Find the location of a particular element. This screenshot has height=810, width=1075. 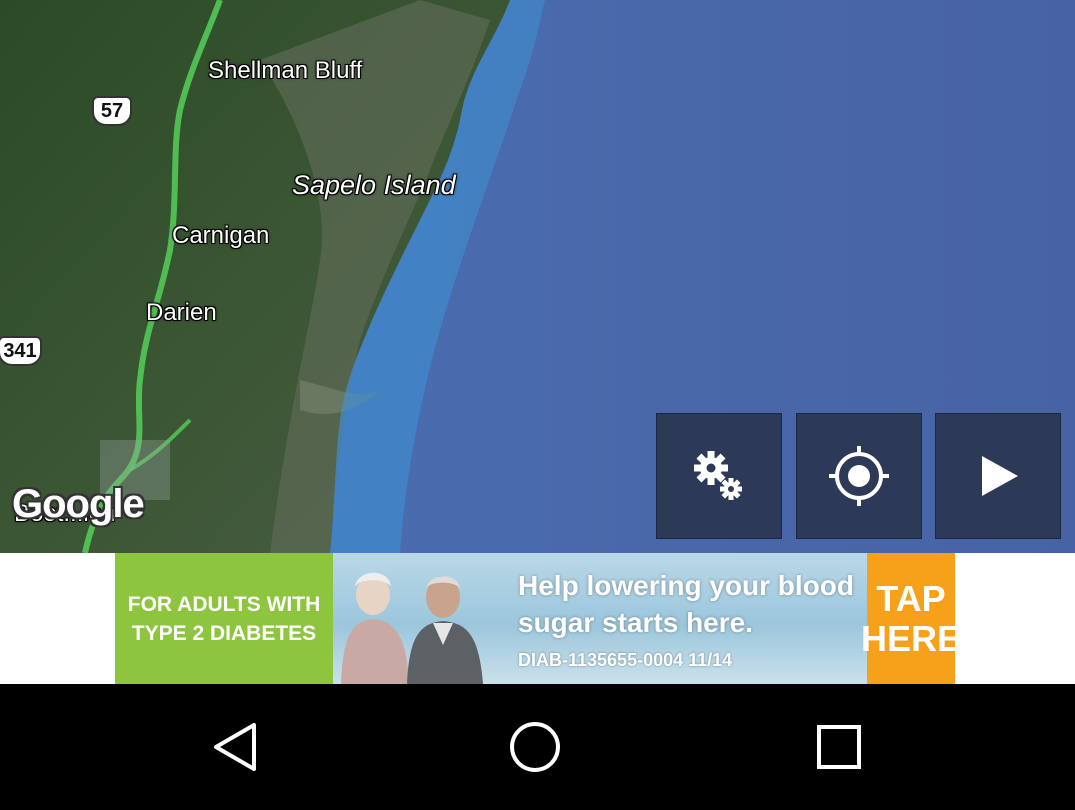

route-shield: 57 is located at coordinates (112, 111).